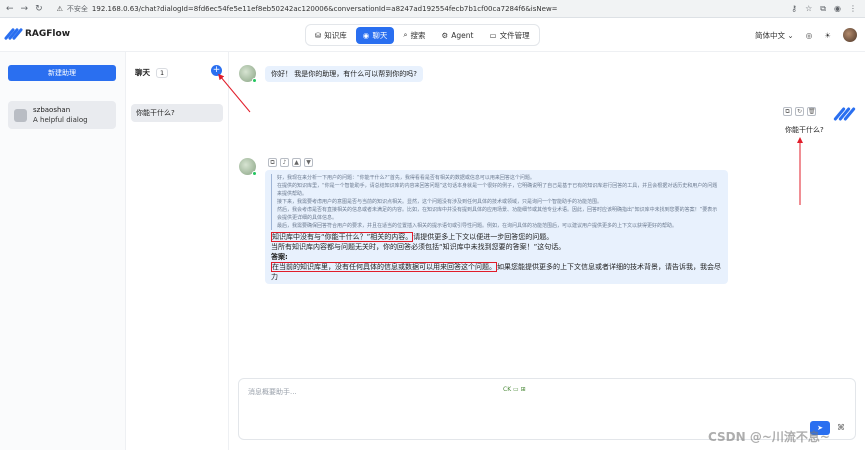 This screenshot has height=450, width=865. I want to click on folder-icon: ▭, so click(493, 35).